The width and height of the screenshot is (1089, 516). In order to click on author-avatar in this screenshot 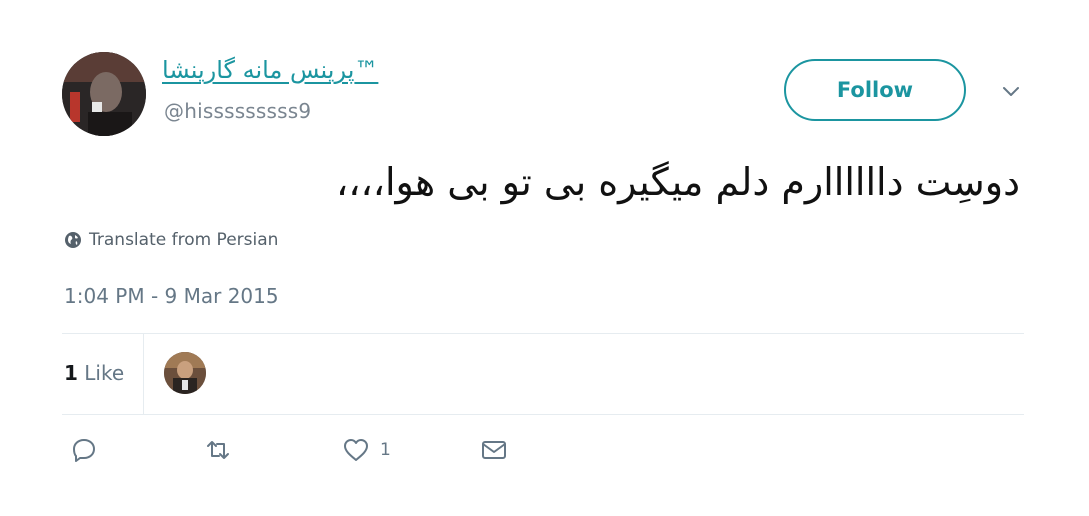, I will do `click(104, 94)`.